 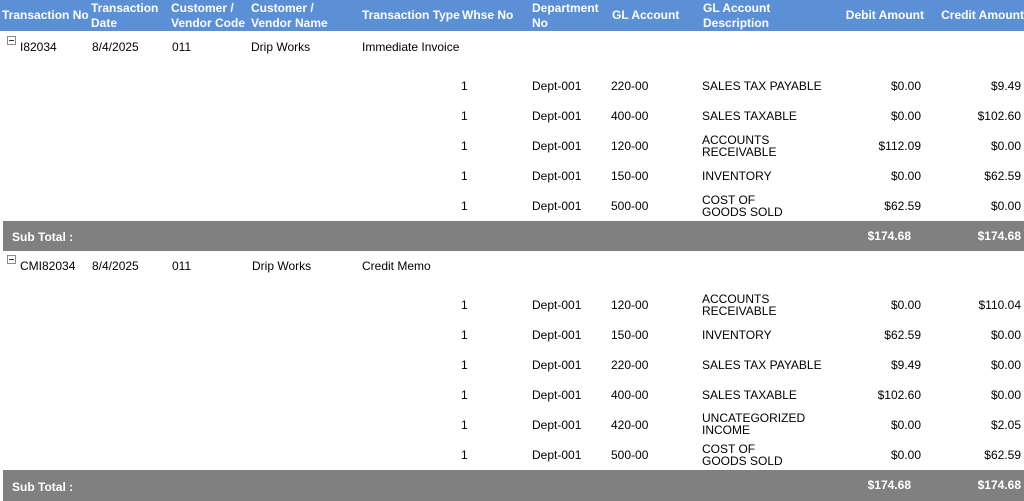 I want to click on col-header-gl-description: GL Account Description, so click(x=753, y=15).